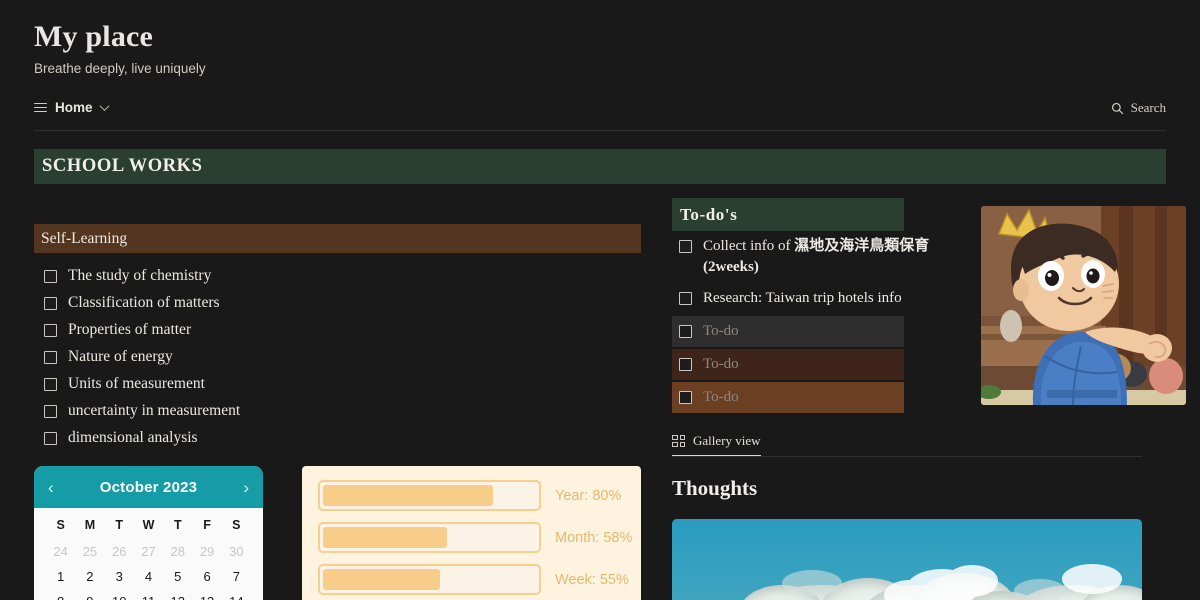 The width and height of the screenshot is (1200, 600). Describe the element at coordinates (600, 39) in the screenshot. I see `page-header: My place Breathe deeply, live uniquely` at that location.